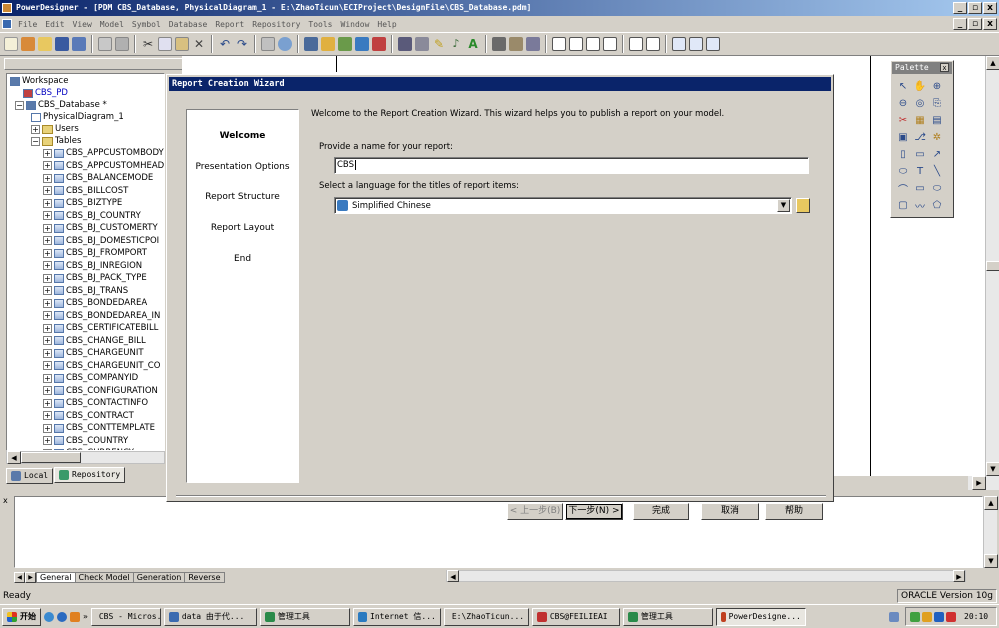  What do you see at coordinates (105, 44) in the screenshot?
I see `print-preview-icon` at bounding box center [105, 44].